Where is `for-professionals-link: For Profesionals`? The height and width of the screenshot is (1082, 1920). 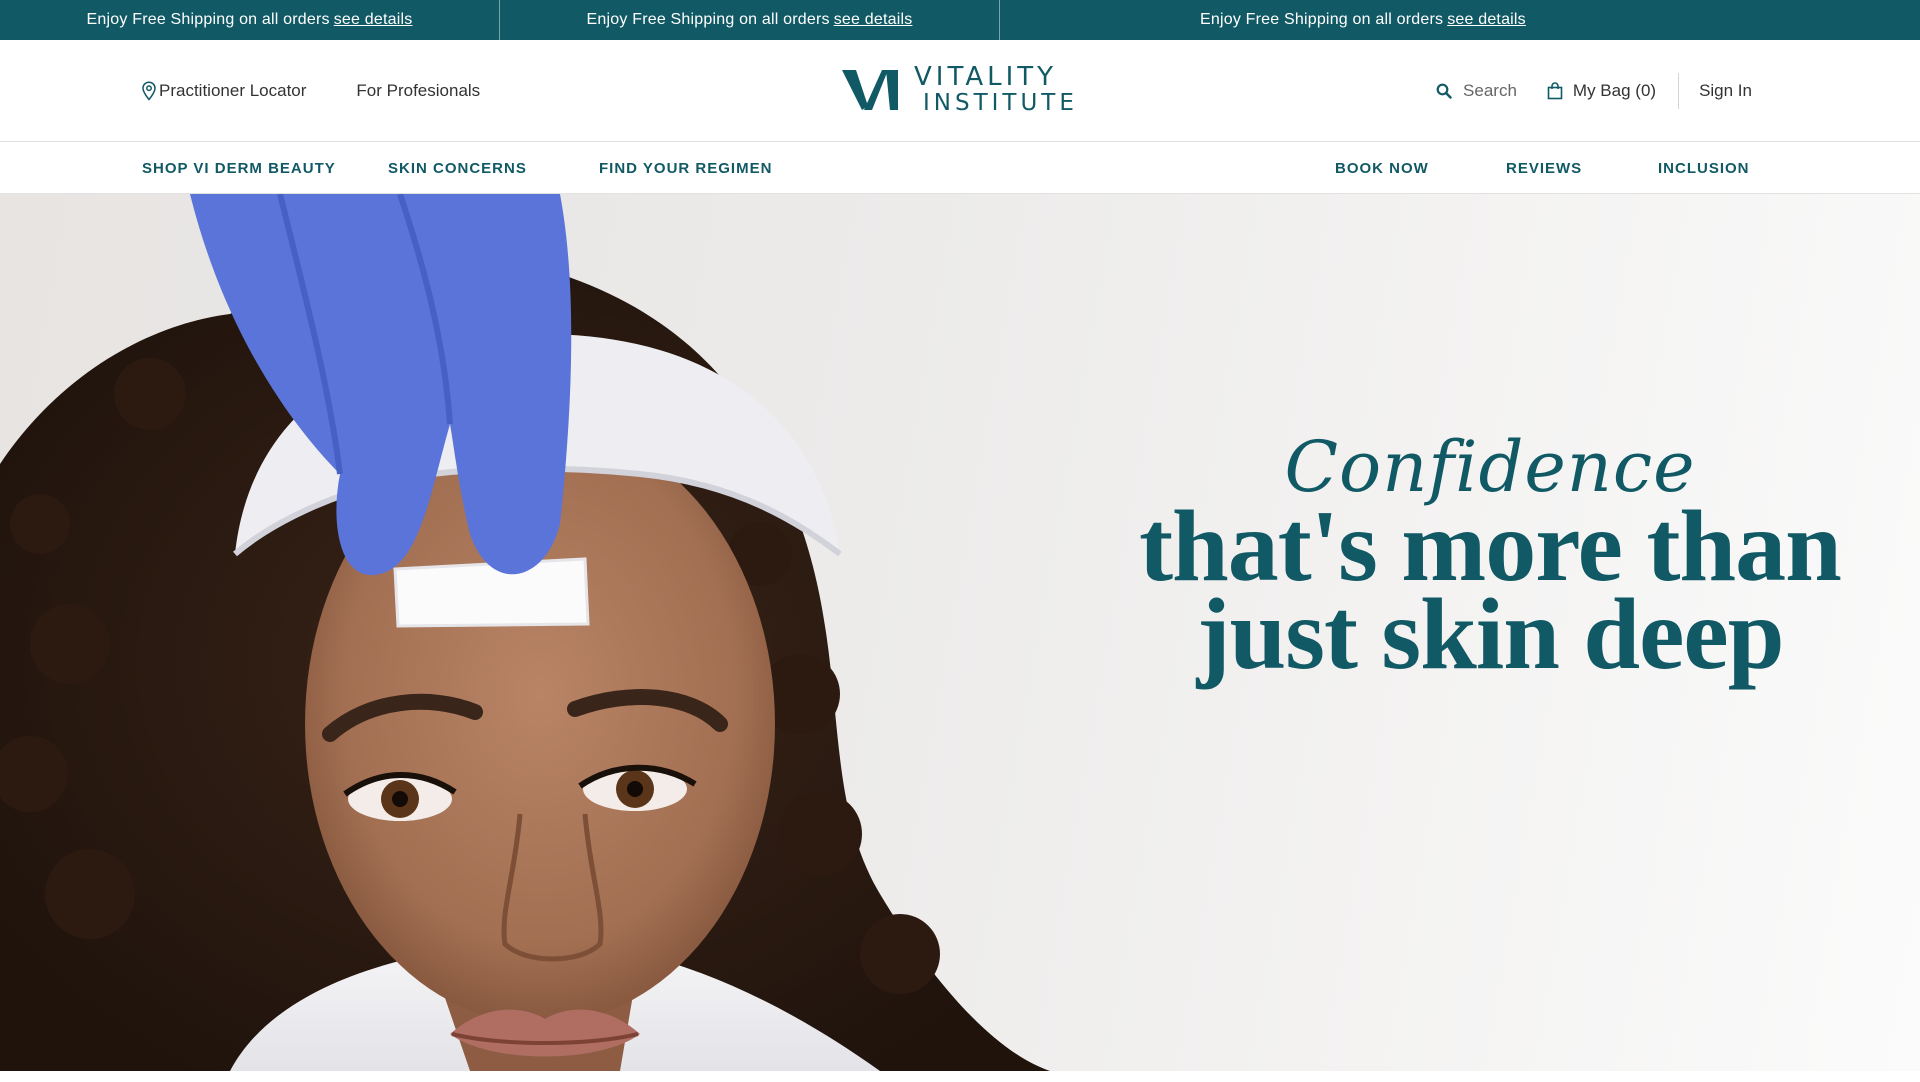
for-professionals-link: For Profesionals is located at coordinates (418, 91).